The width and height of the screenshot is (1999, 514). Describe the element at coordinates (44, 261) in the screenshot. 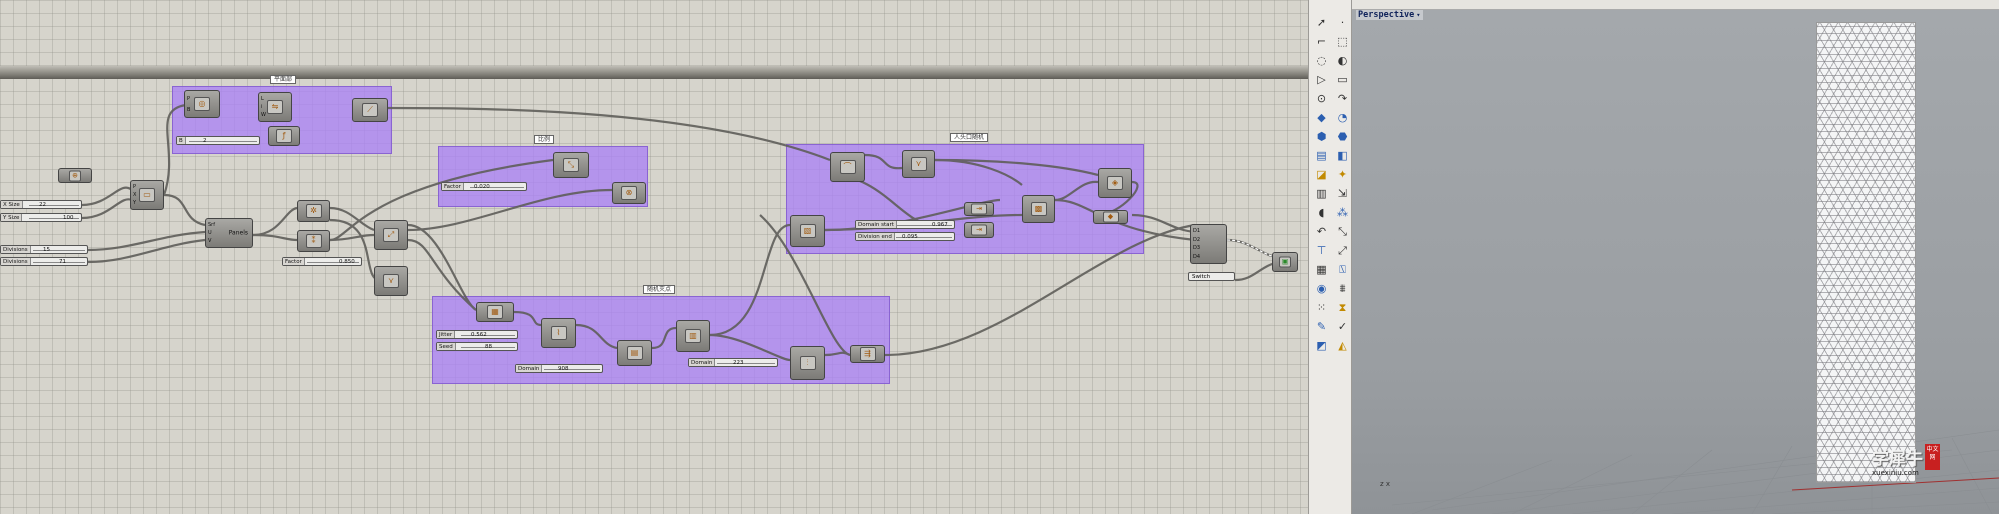

I see `slider-divisions-2: Divisions 71` at that location.